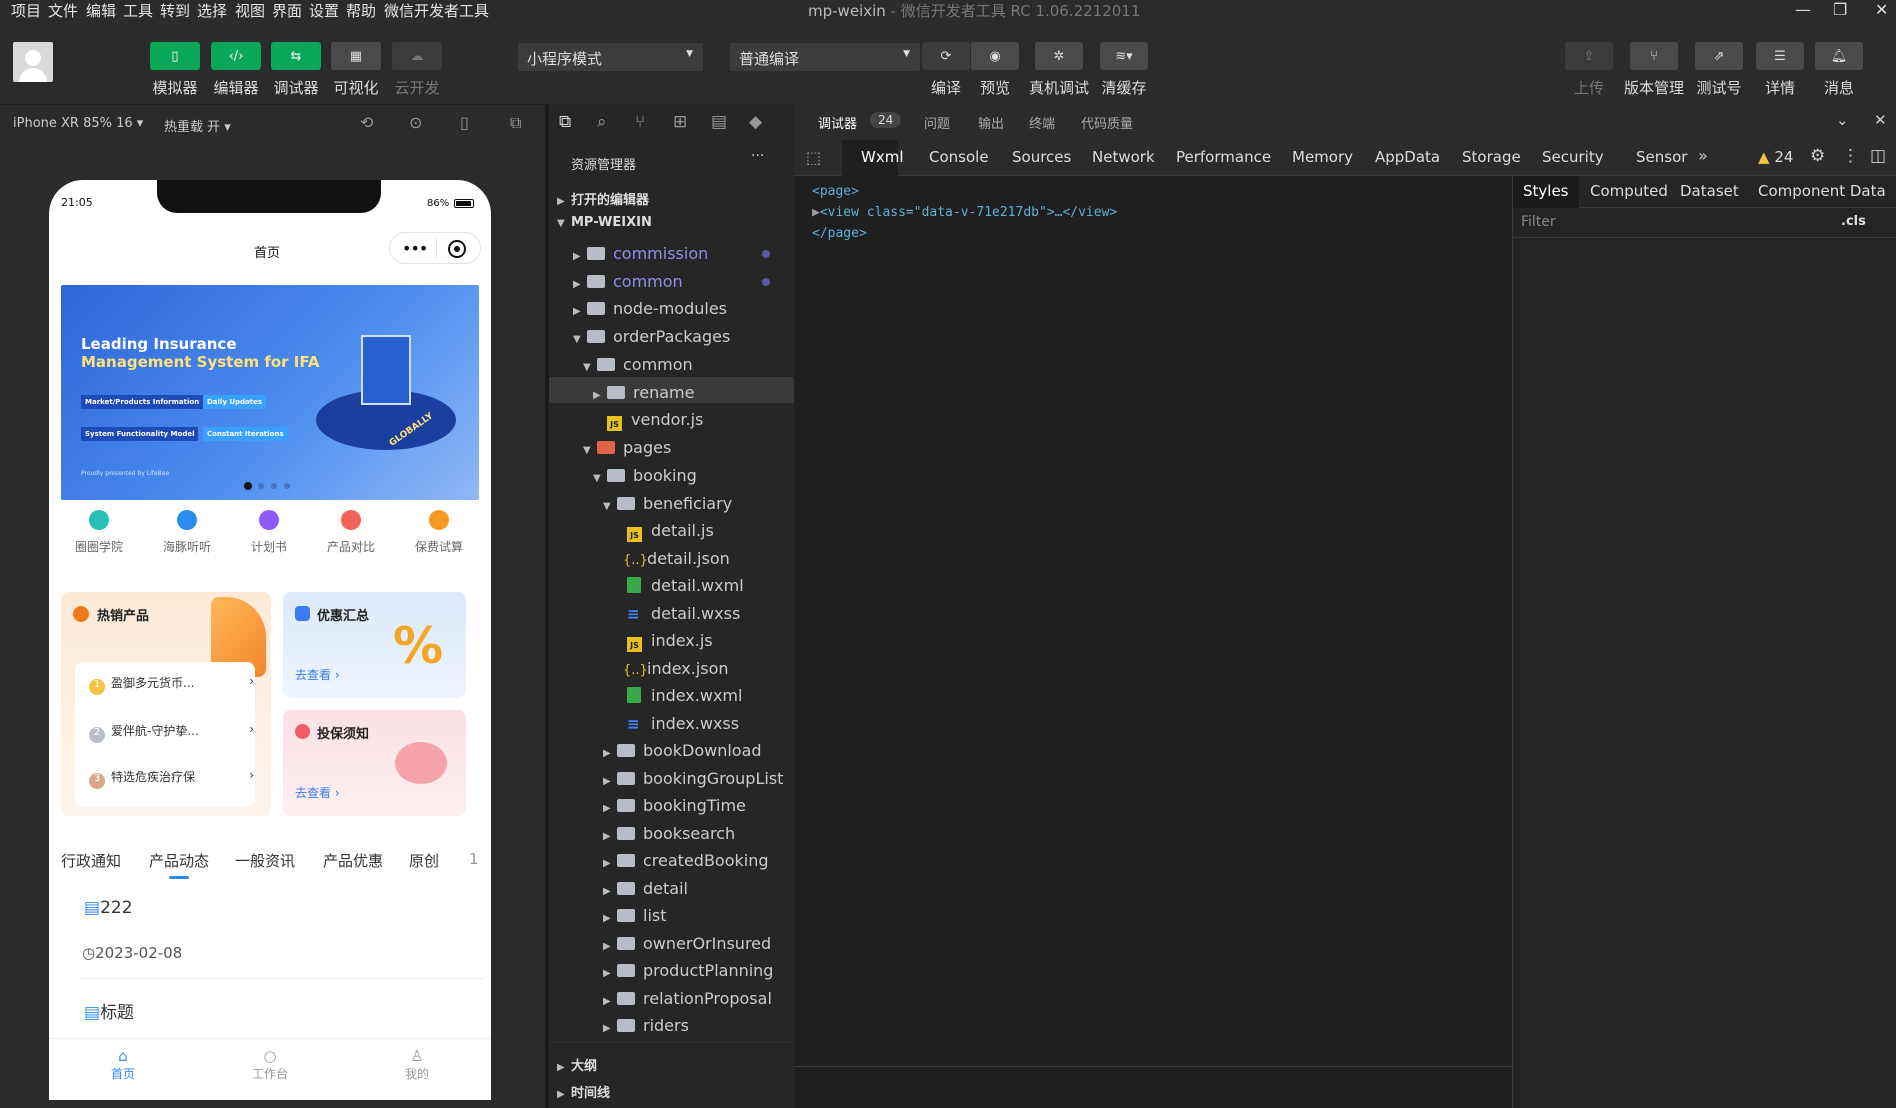 Image resolution: width=1896 pixels, height=1108 pixels. Describe the element at coordinates (1703, 155) in the screenshot. I see `more-tabs-icon: »` at that location.